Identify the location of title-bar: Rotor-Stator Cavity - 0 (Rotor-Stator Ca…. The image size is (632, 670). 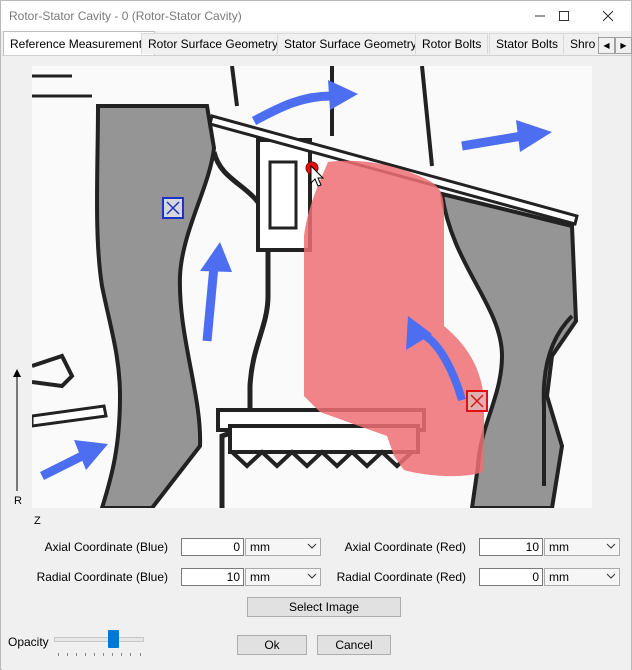
(316, 16).